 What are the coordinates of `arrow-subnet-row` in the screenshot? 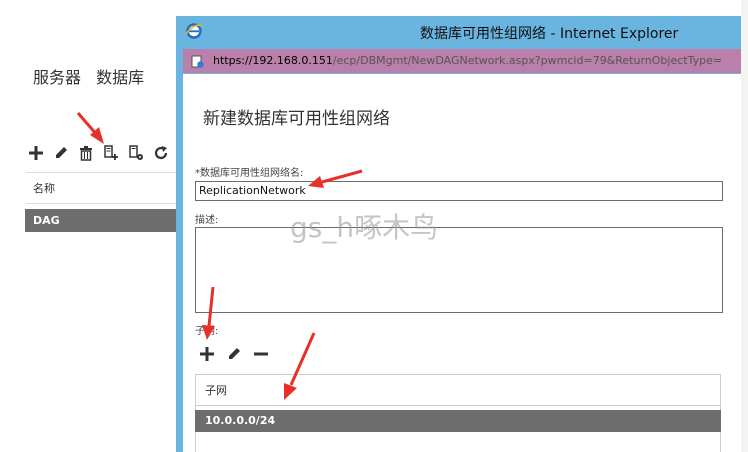 It's located at (300, 366).